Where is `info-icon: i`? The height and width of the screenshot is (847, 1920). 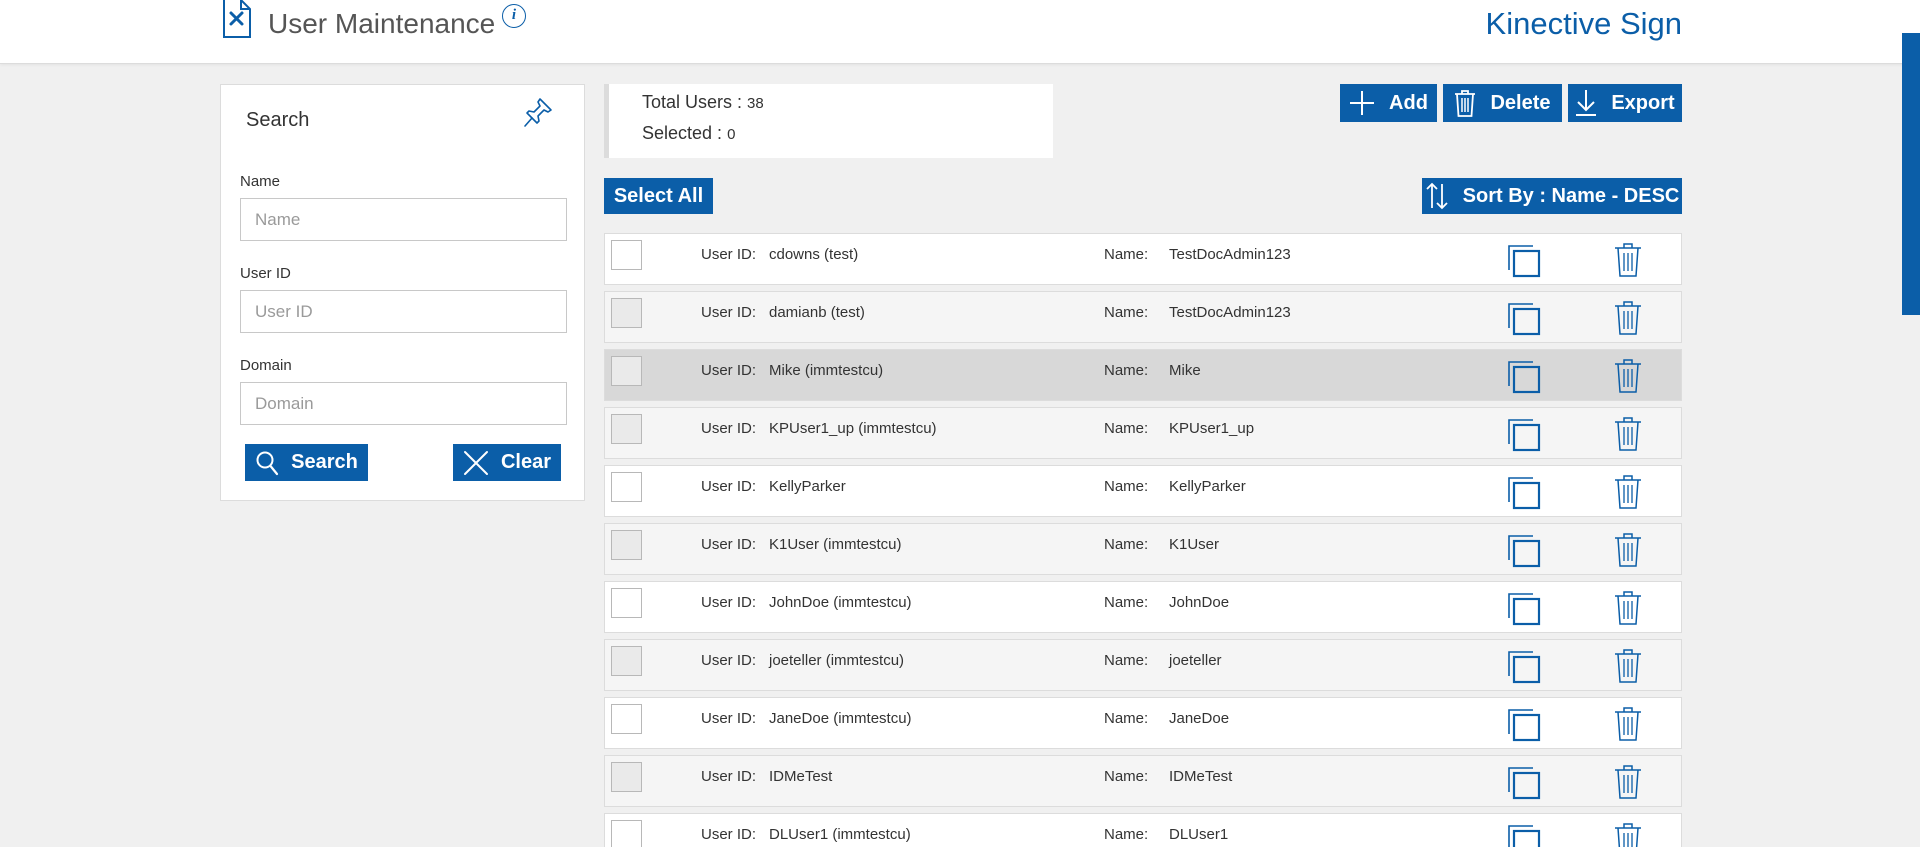
info-icon: i is located at coordinates (514, 16).